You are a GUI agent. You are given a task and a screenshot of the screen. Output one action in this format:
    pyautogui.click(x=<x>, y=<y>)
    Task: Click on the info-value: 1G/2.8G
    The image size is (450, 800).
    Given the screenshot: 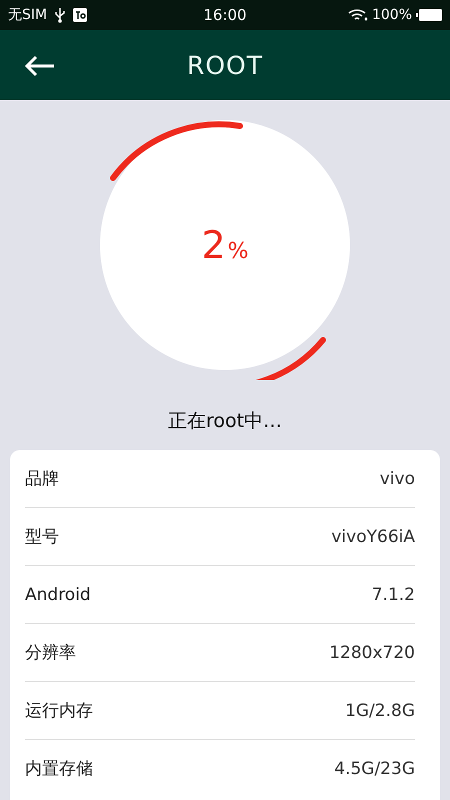 What is the action you would take?
    pyautogui.click(x=380, y=710)
    